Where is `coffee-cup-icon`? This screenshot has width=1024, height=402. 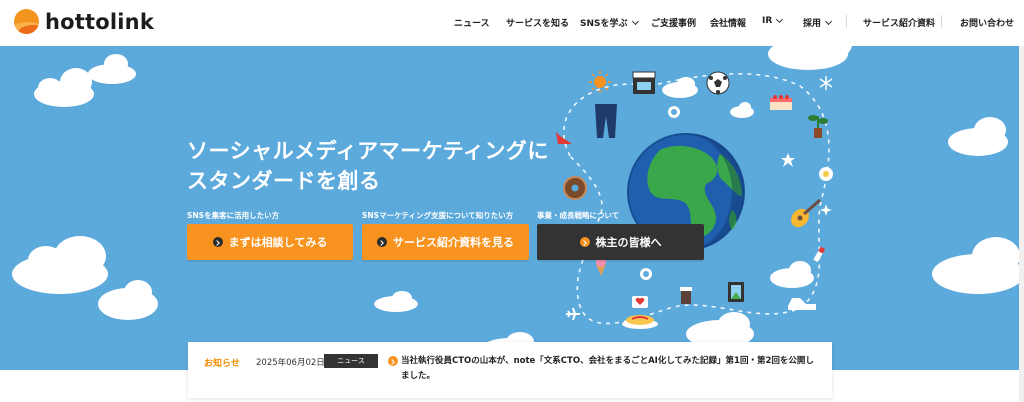 coffee-cup-icon is located at coordinates (686, 295).